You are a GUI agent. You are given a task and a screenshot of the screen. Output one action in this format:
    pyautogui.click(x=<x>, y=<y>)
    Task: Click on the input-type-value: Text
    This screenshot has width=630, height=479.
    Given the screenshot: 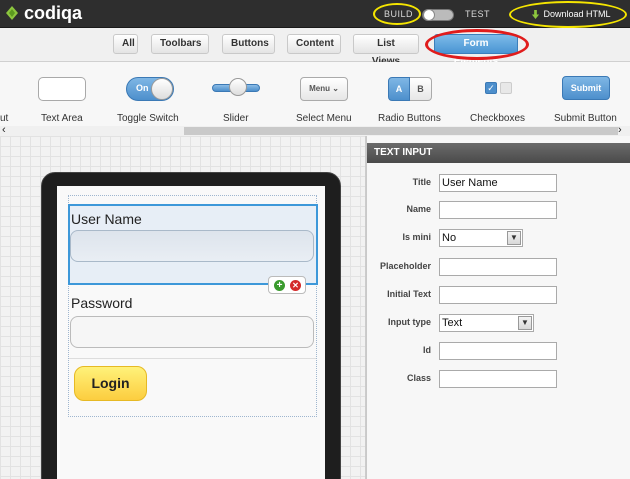 What is the action you would take?
    pyautogui.click(x=452, y=323)
    